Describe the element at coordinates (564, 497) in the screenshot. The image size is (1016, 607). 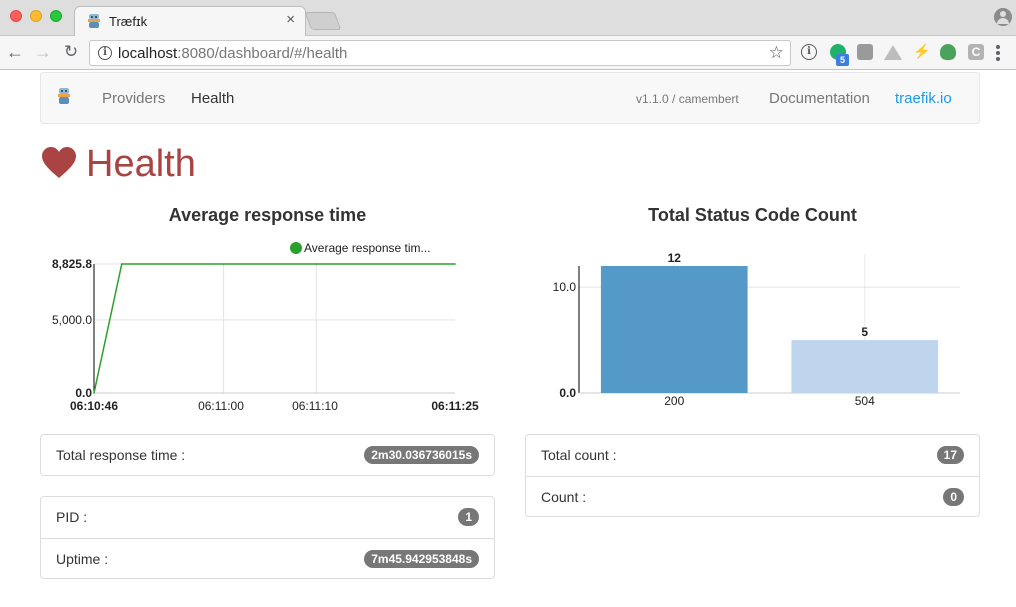
I see `count-label: Count :` at that location.